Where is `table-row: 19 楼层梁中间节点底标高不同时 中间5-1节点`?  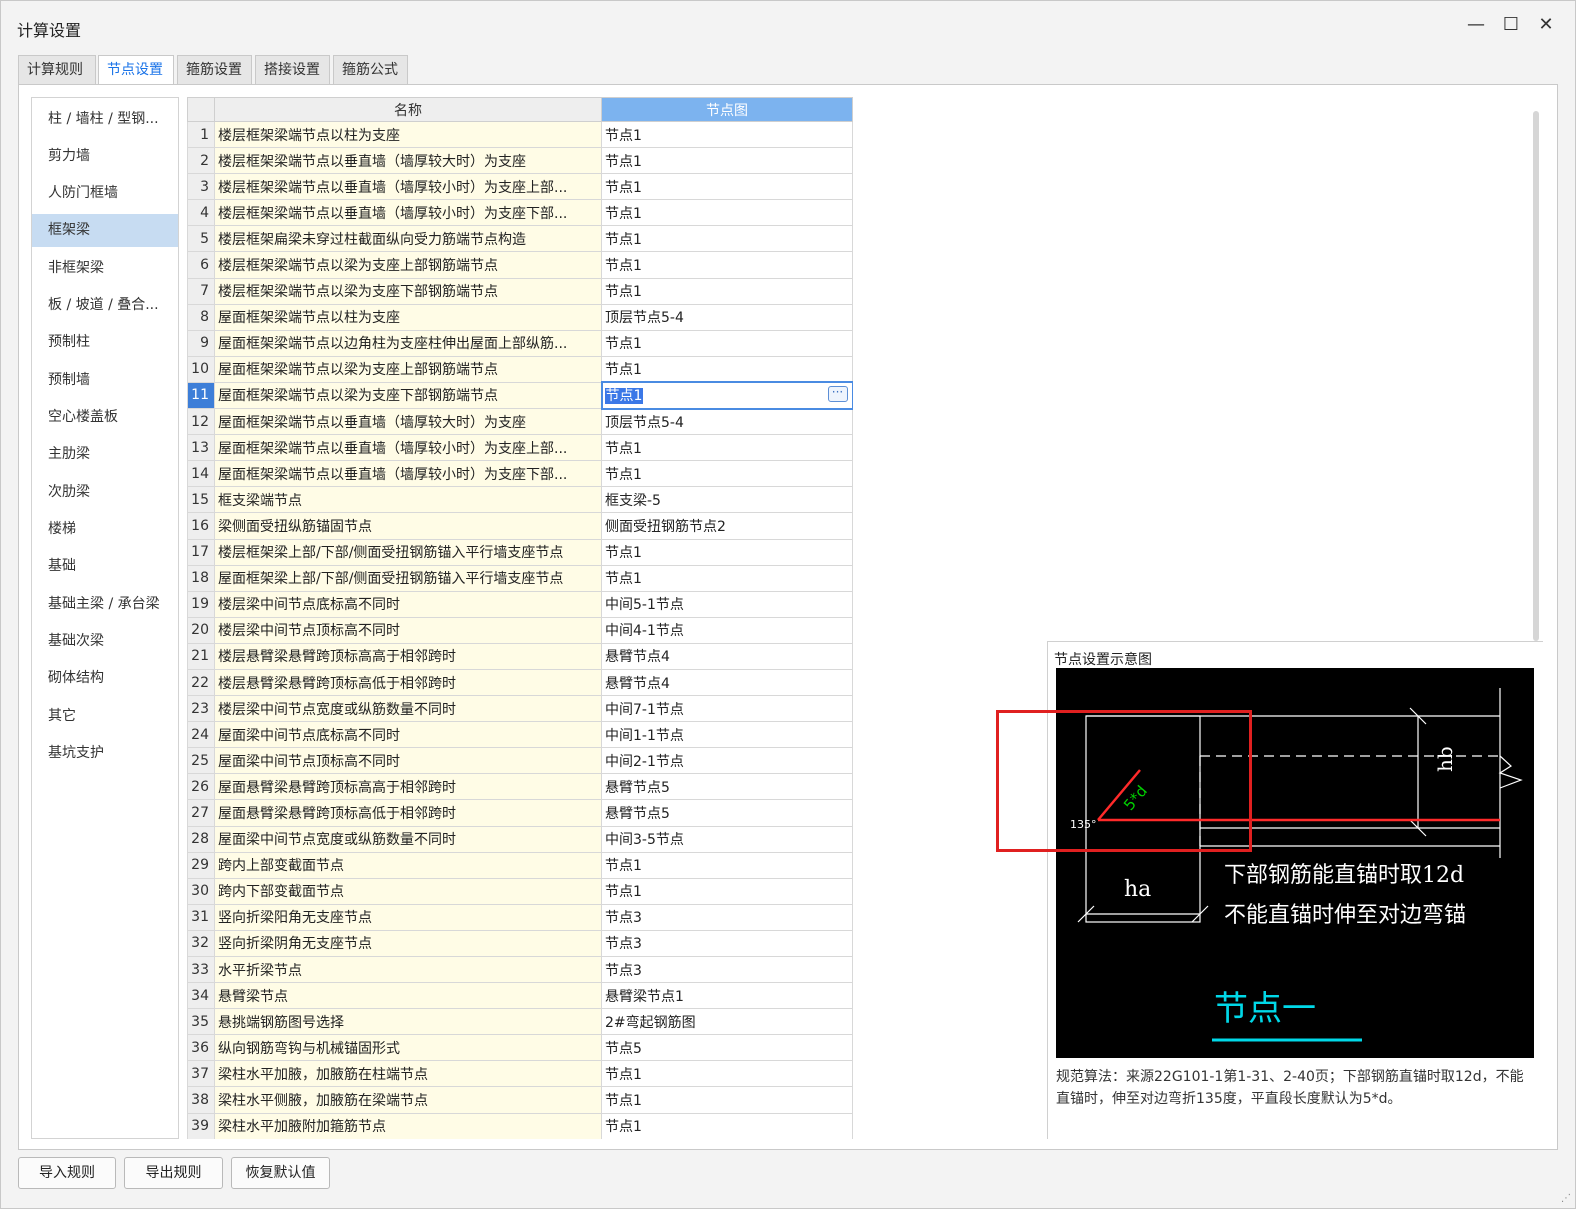
table-row: 19 楼层梁中间节点底标高不同时 中间5-1节点 is located at coordinates (520, 604).